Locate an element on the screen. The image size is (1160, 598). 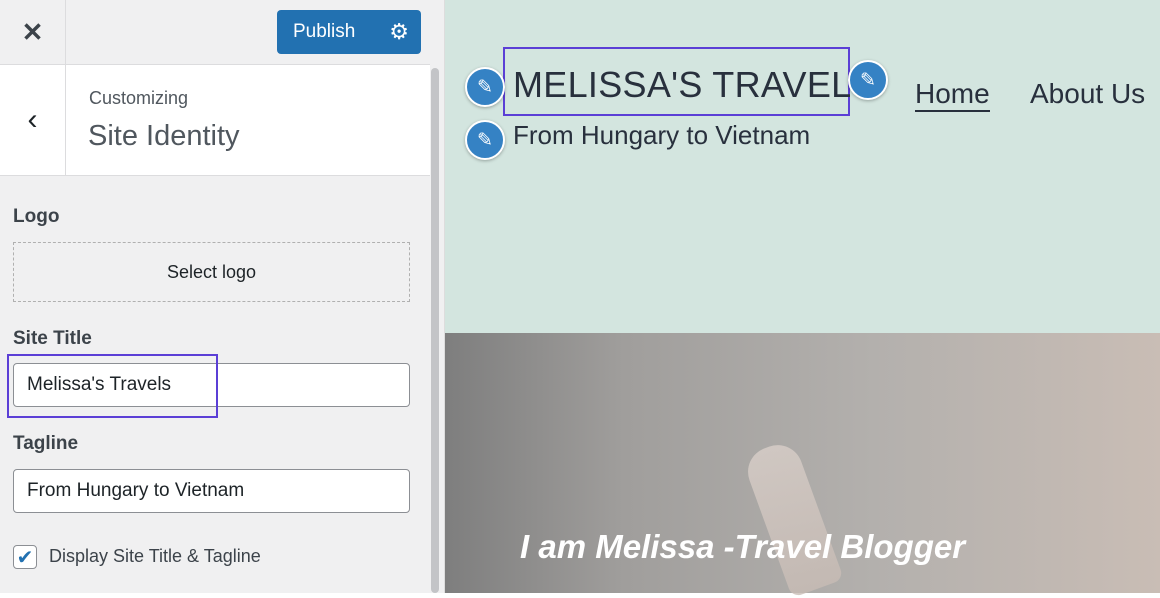
logo-label: Logo is located at coordinates (36, 216).